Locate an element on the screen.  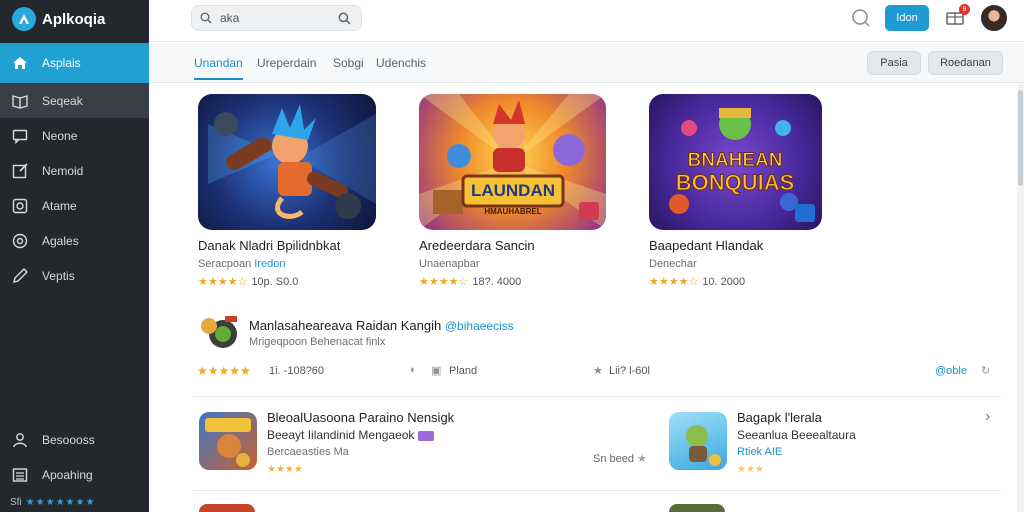
tab-2: Sobgi is located at coordinates (348, 63).